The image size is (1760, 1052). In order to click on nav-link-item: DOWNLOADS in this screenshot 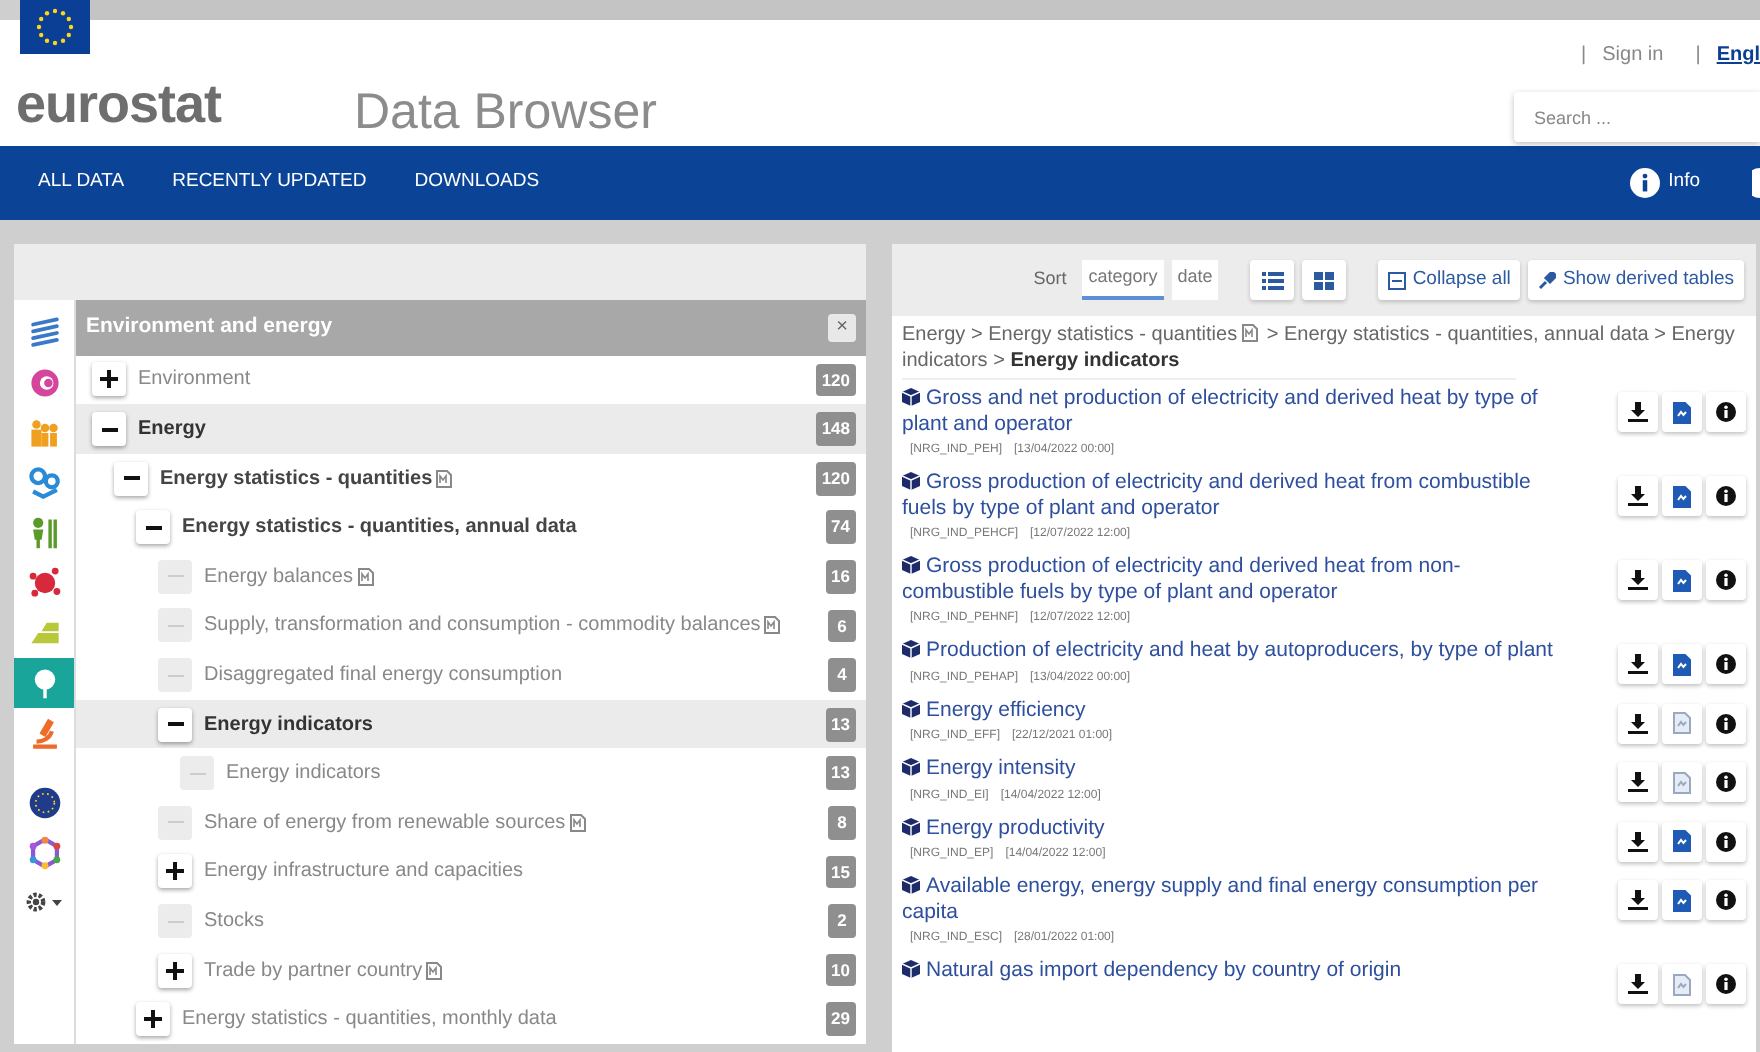, I will do `click(477, 183)`.